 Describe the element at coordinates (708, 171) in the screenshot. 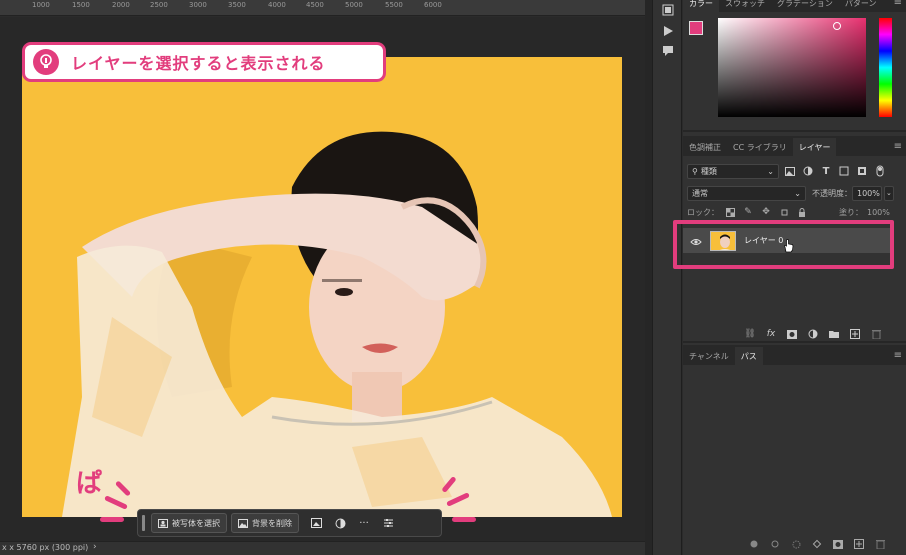

I see `layer-filter-value: 種類` at that location.